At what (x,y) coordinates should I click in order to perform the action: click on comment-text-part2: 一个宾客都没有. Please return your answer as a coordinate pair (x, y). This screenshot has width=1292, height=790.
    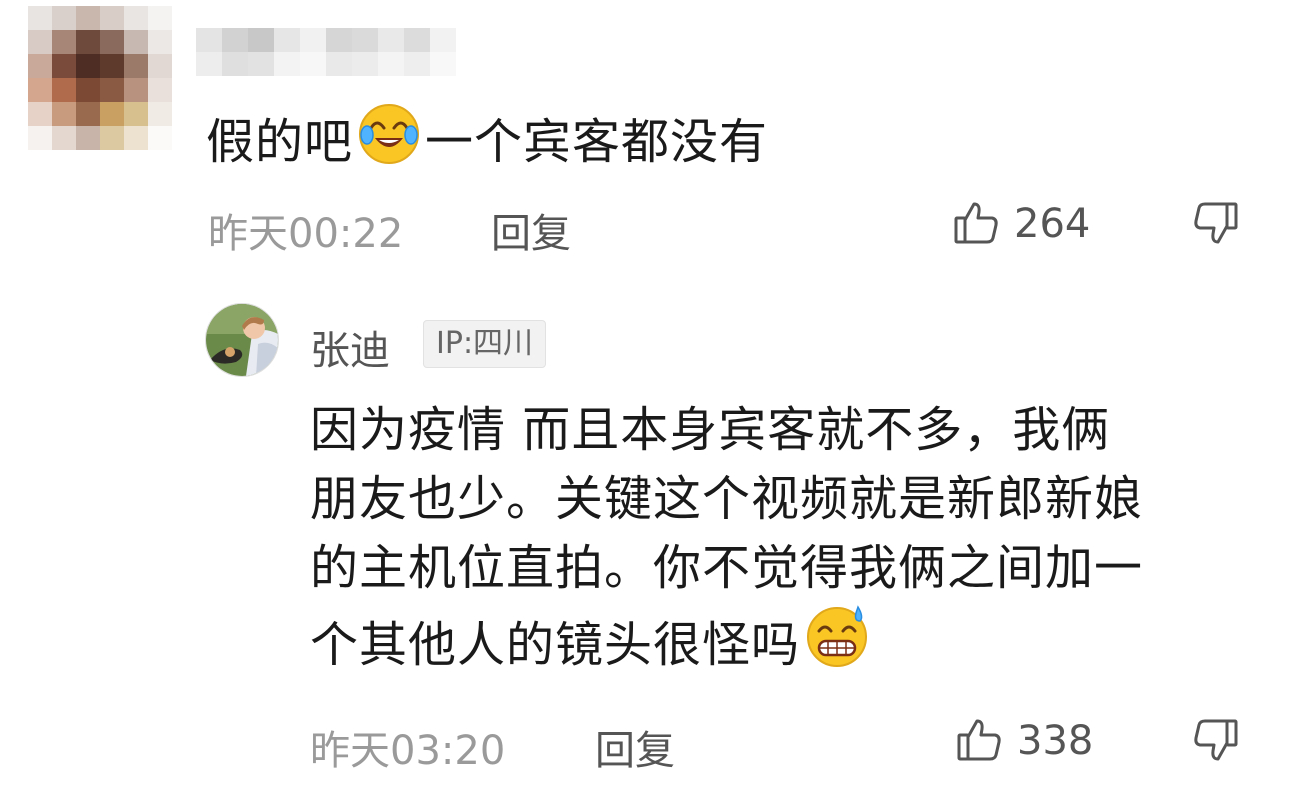
    Looking at the image, I should click on (597, 142).